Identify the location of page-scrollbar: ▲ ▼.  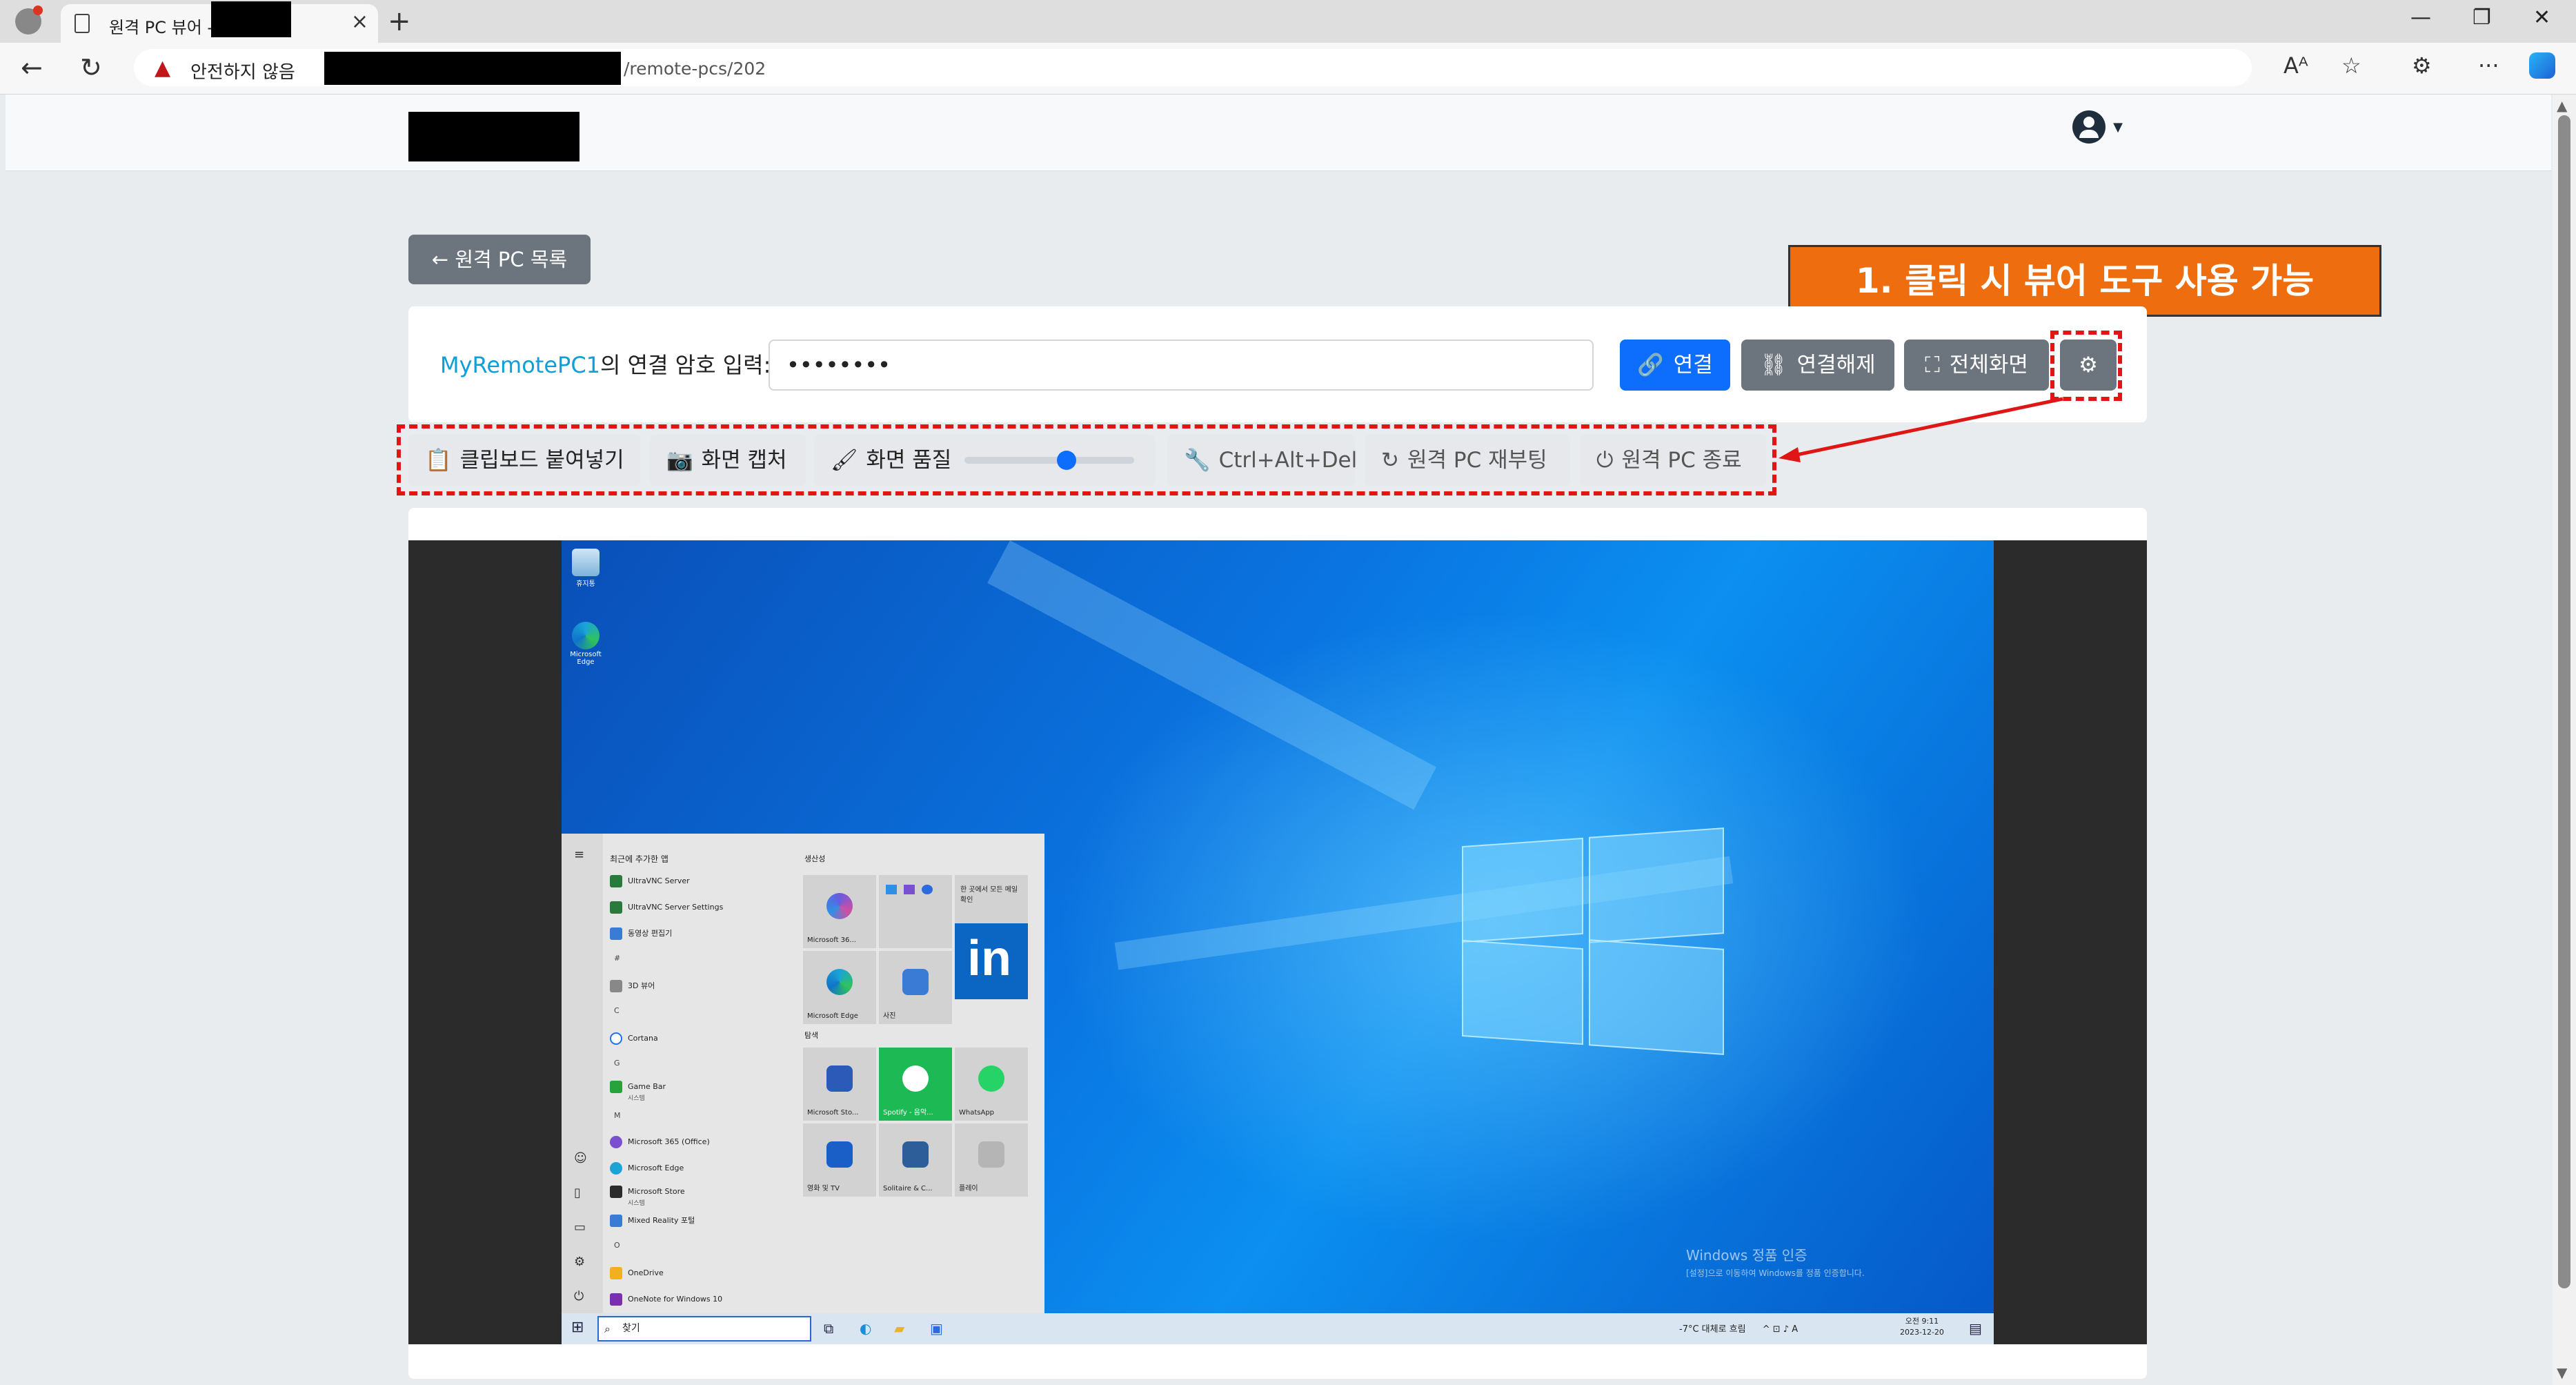
(2564, 740).